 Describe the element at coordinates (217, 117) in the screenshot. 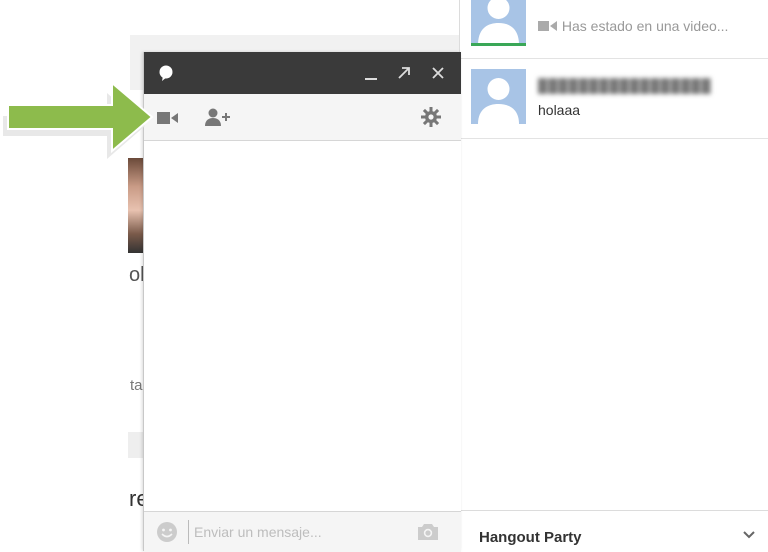

I see `add-person-icon` at that location.